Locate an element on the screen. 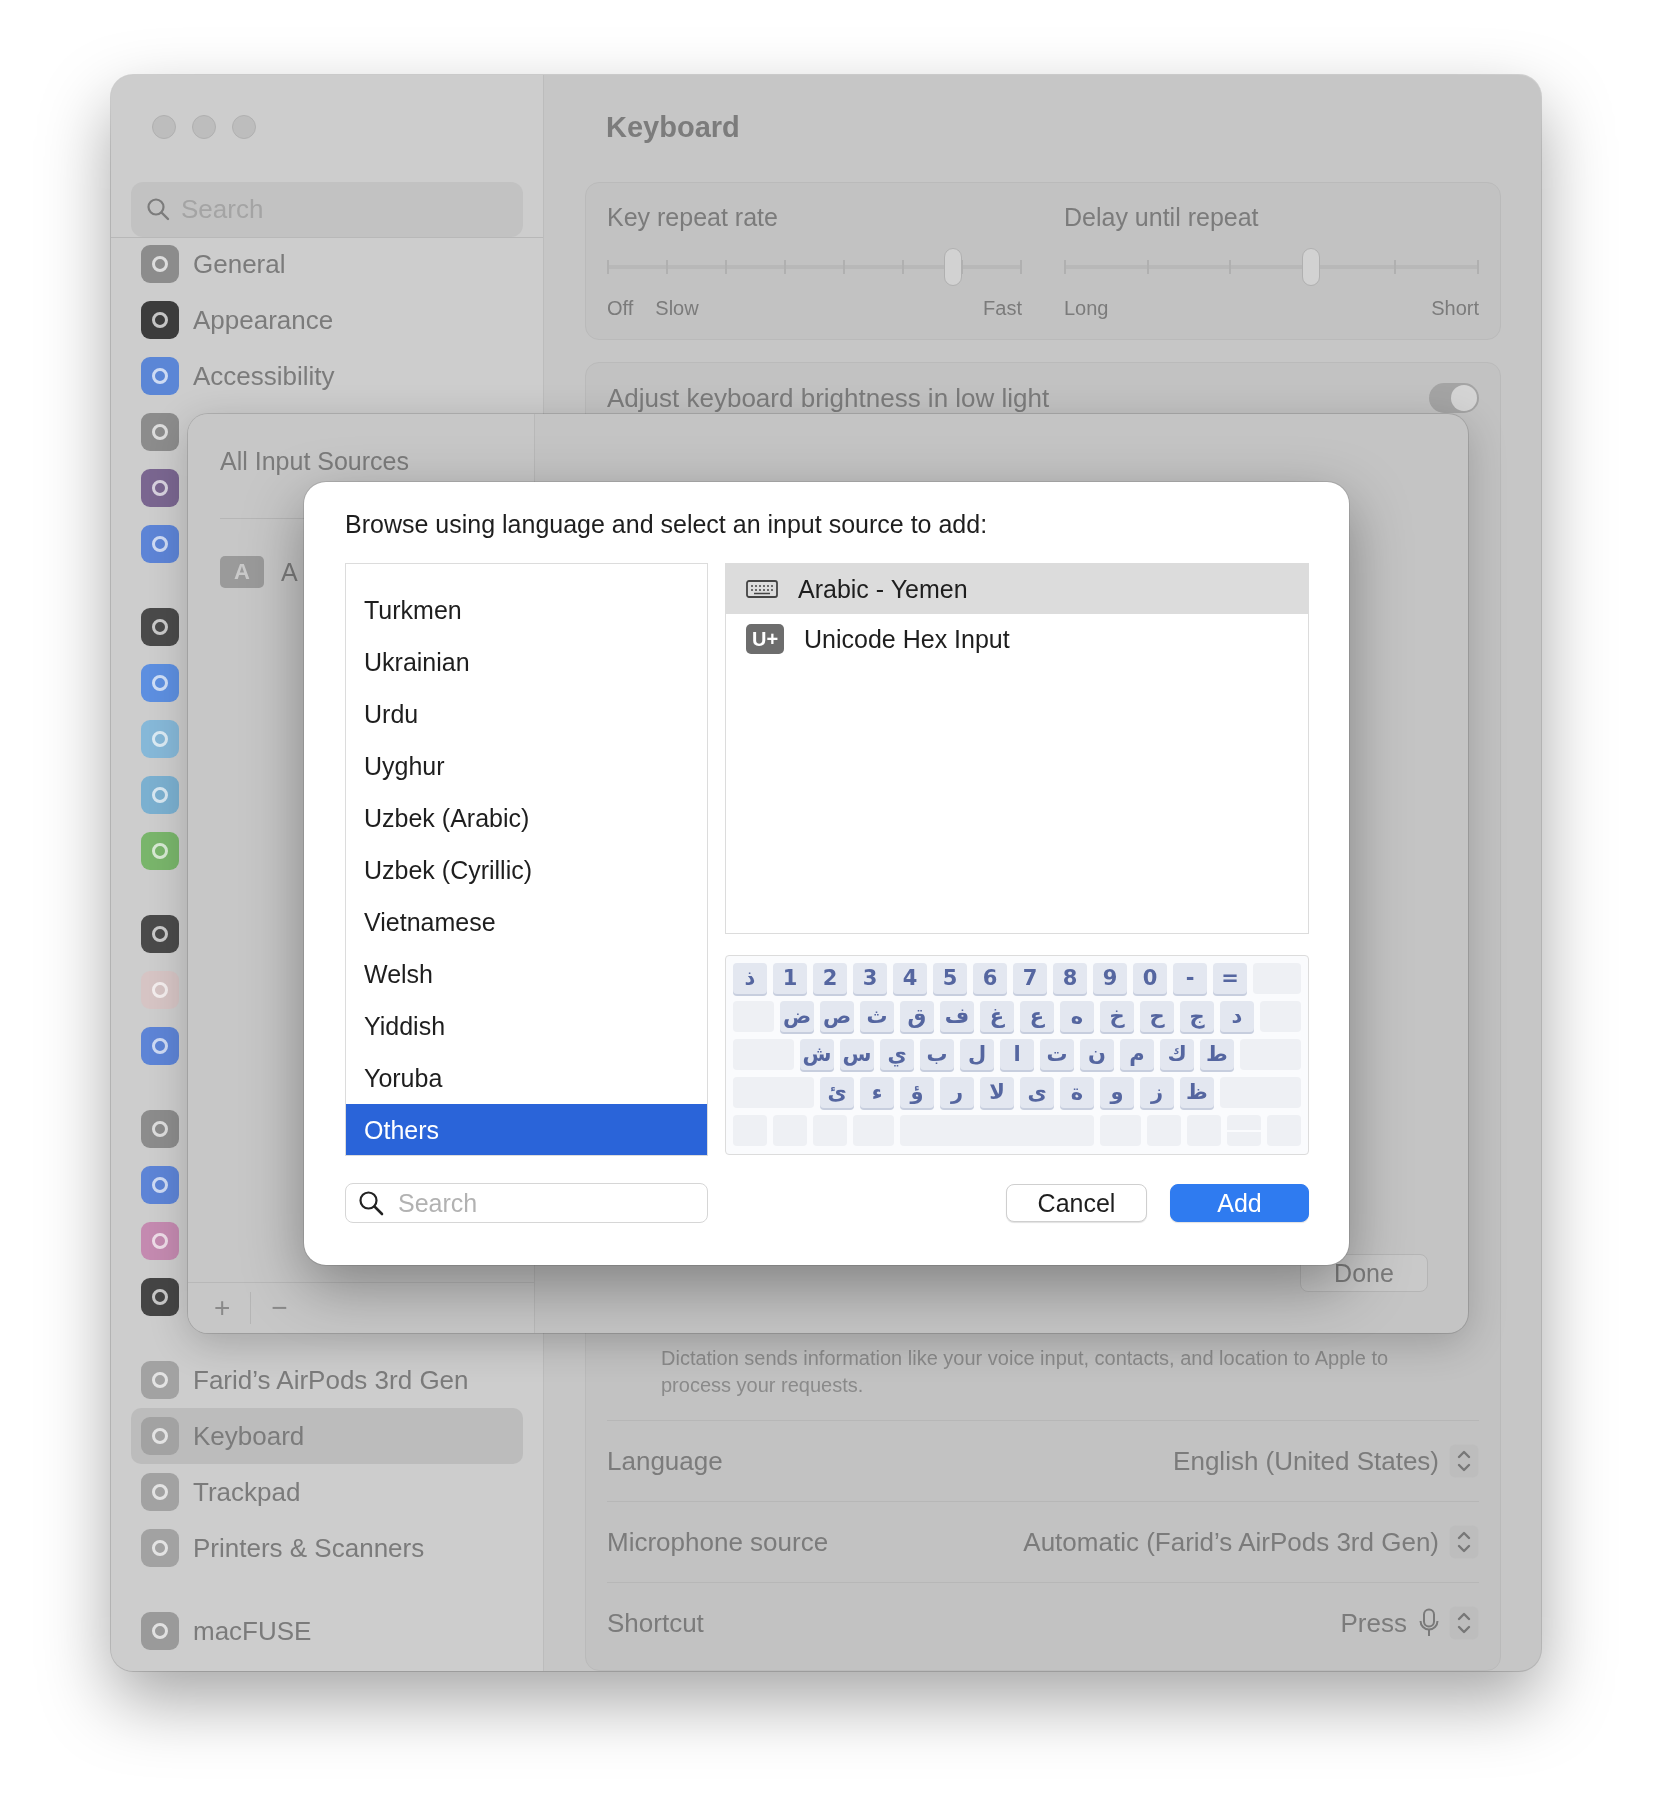 This screenshot has height=1820, width=1654. key: 8 is located at coordinates (1070, 978).